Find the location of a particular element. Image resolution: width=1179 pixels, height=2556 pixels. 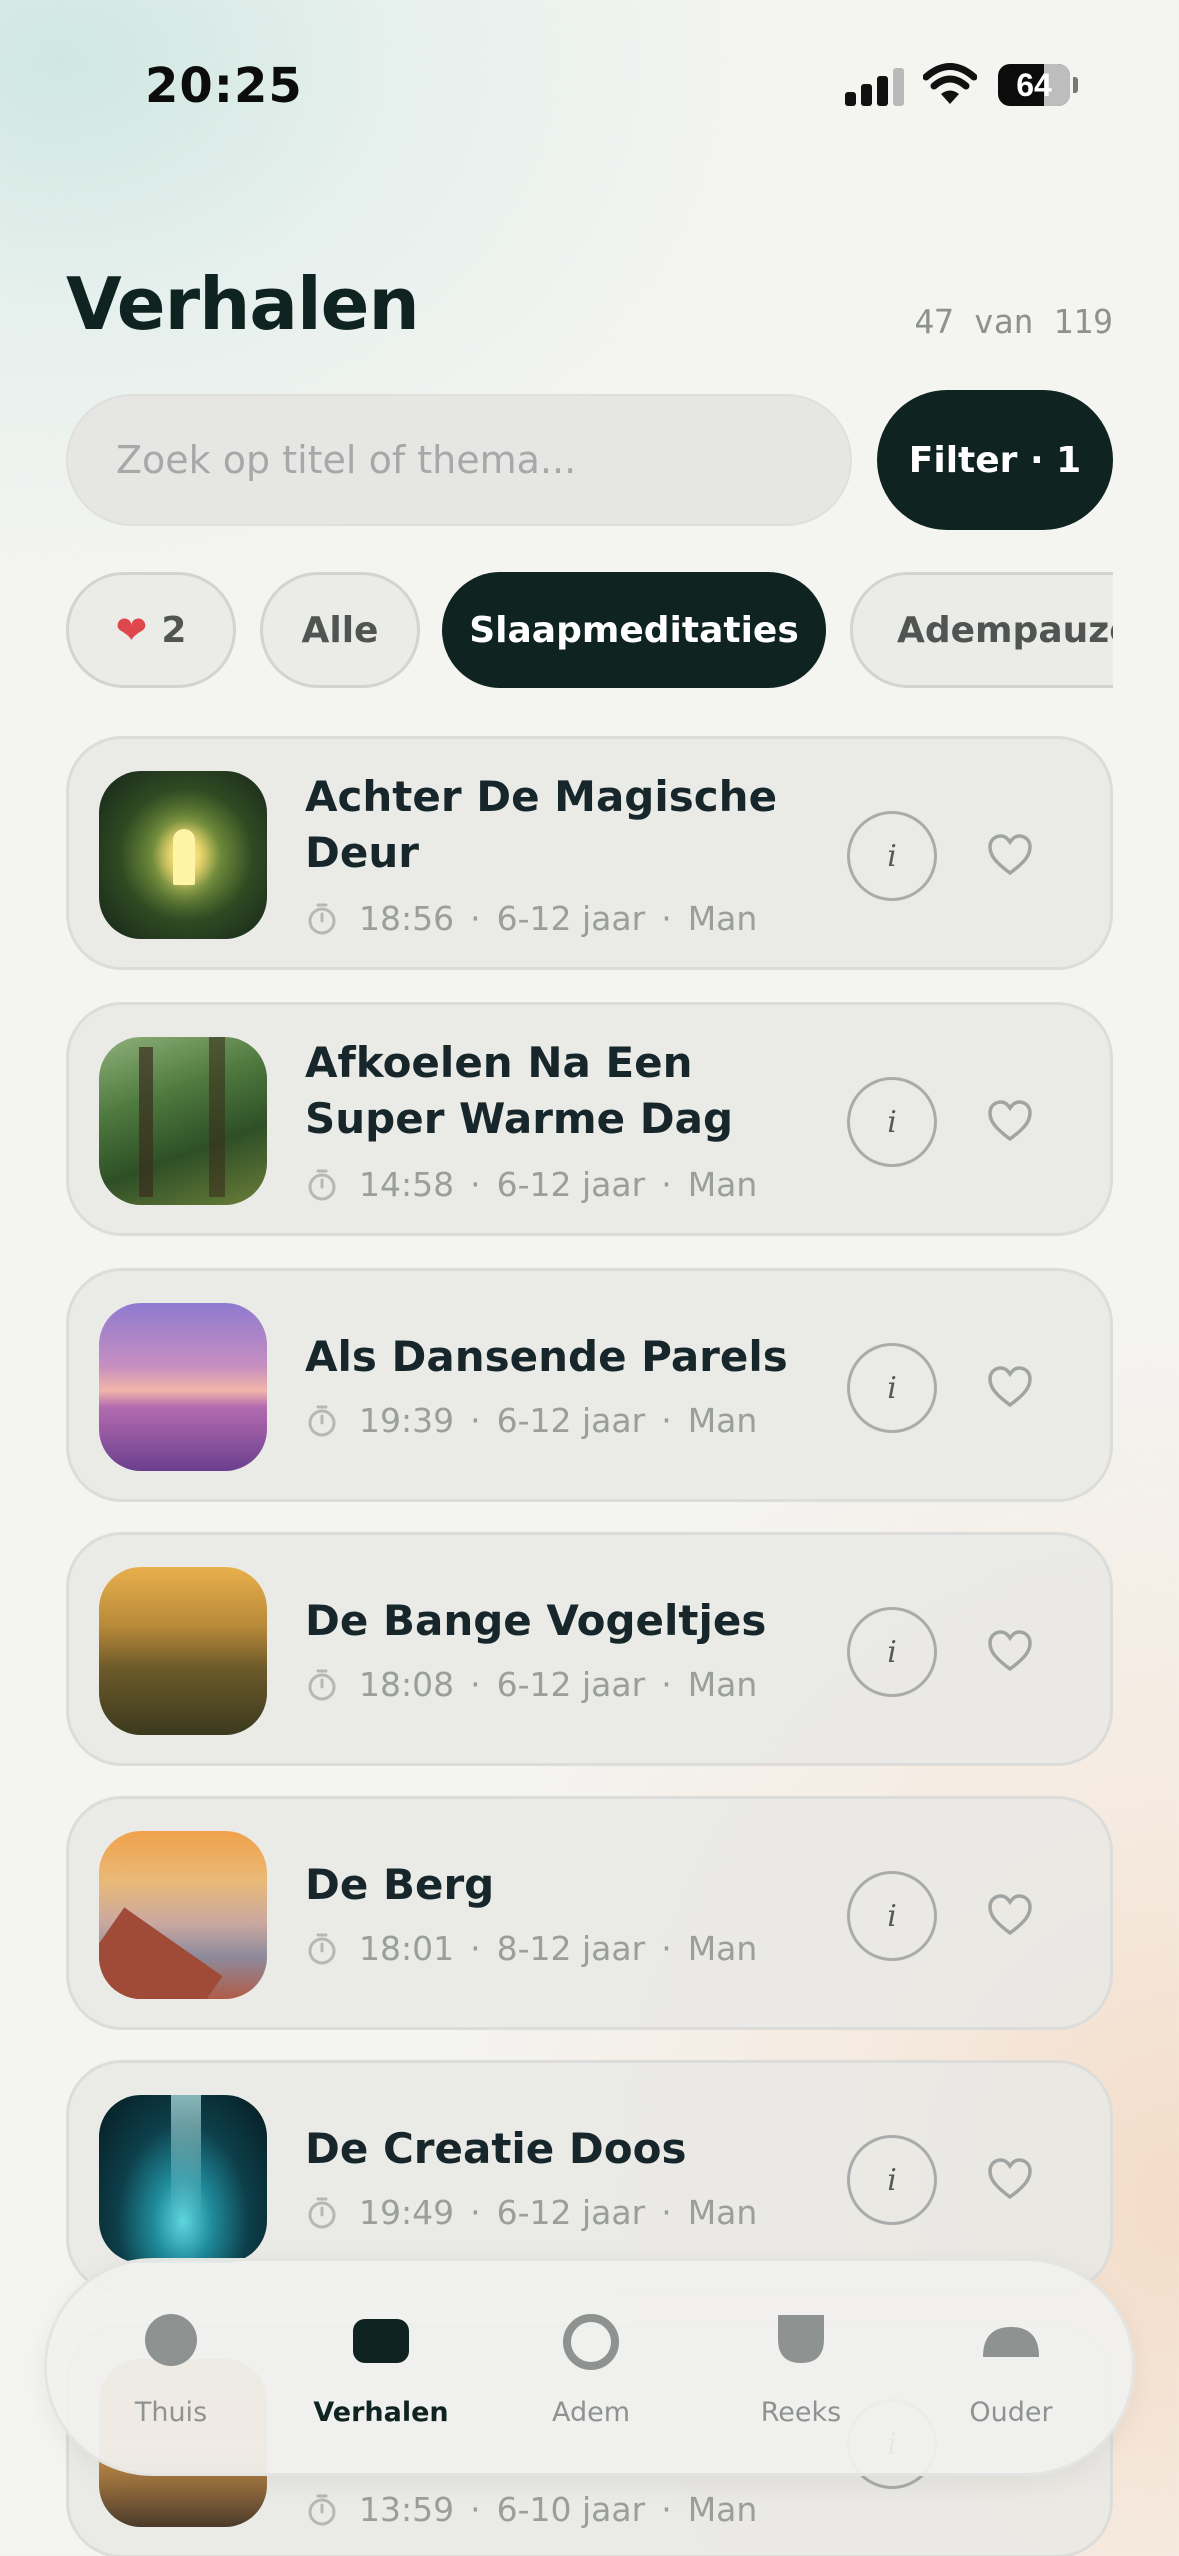

tab-label: Verhalen is located at coordinates (381, 2412).